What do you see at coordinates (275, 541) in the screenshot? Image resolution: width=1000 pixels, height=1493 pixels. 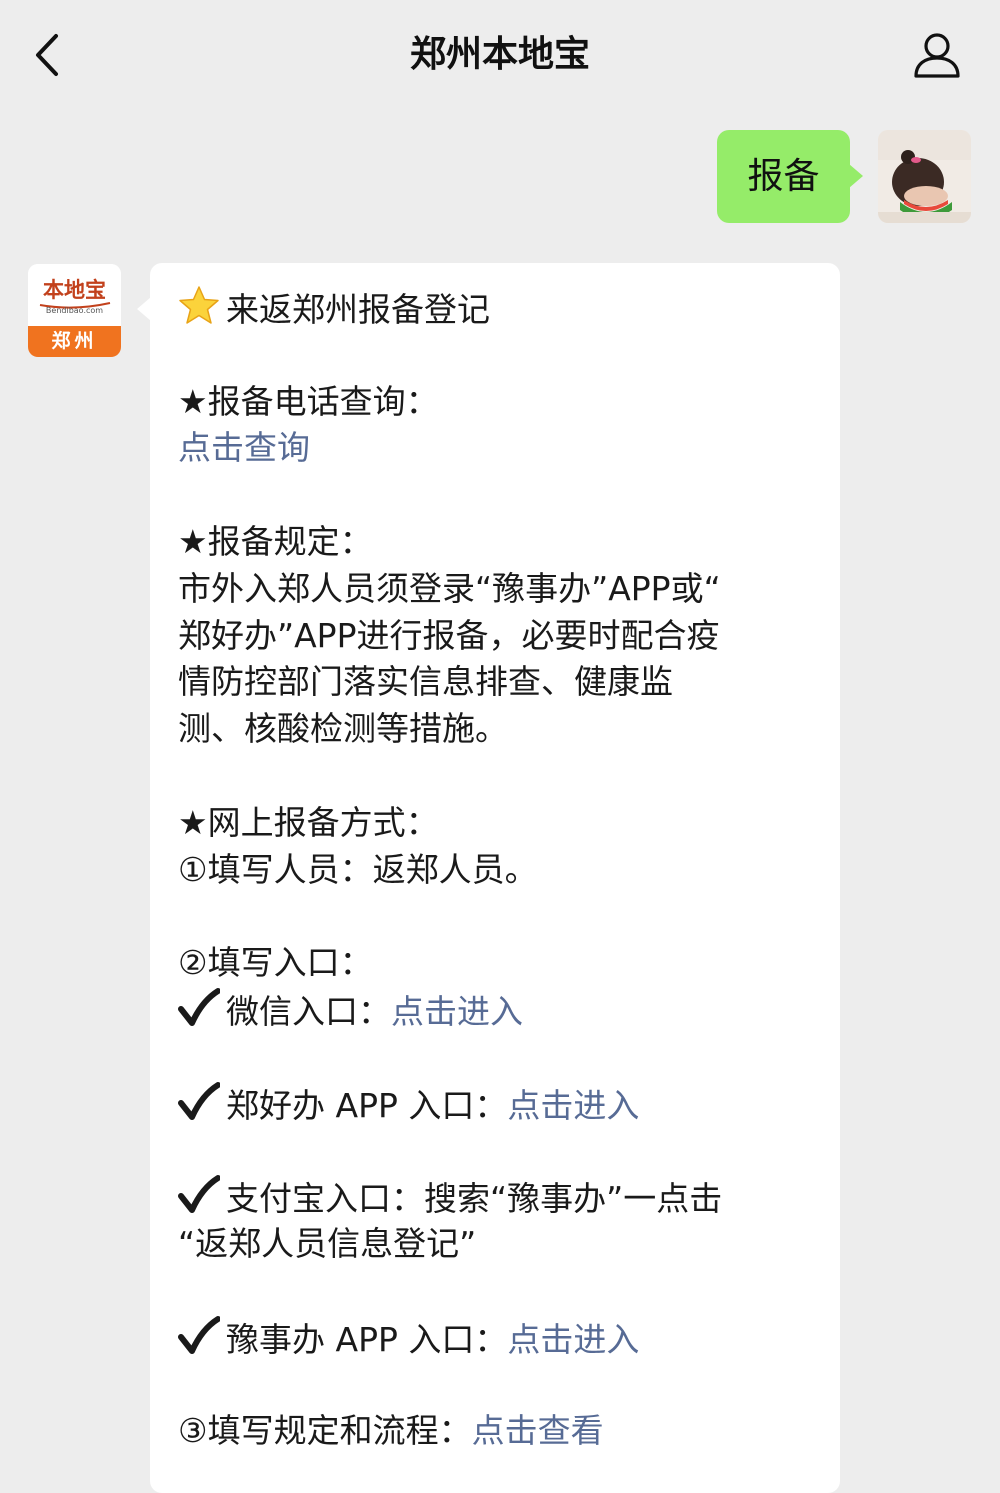 I see `rules-heading: ★报备规定：` at bounding box center [275, 541].